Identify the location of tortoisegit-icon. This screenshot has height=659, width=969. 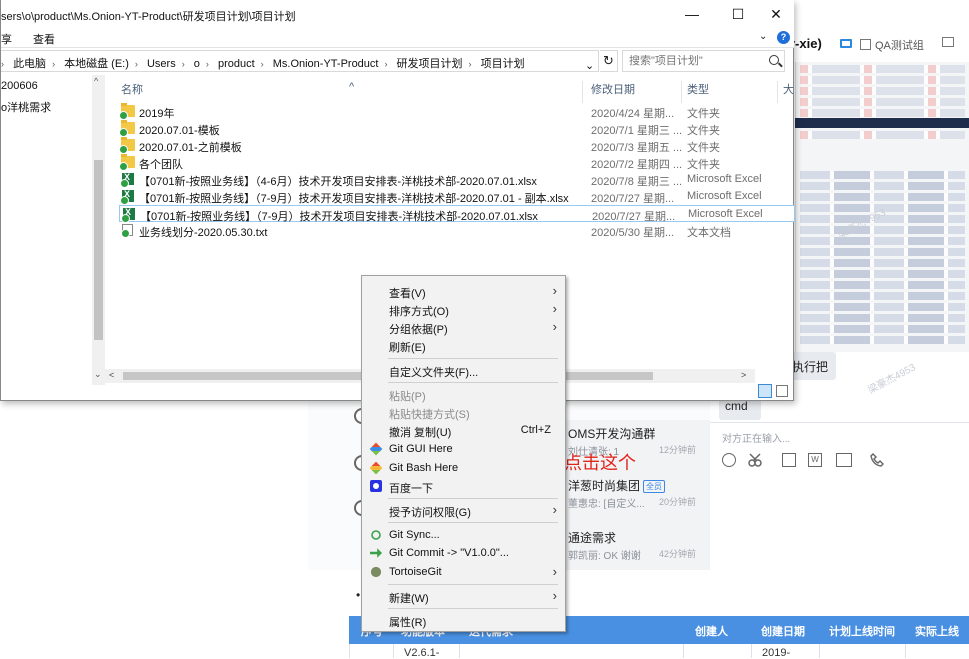
(376, 572).